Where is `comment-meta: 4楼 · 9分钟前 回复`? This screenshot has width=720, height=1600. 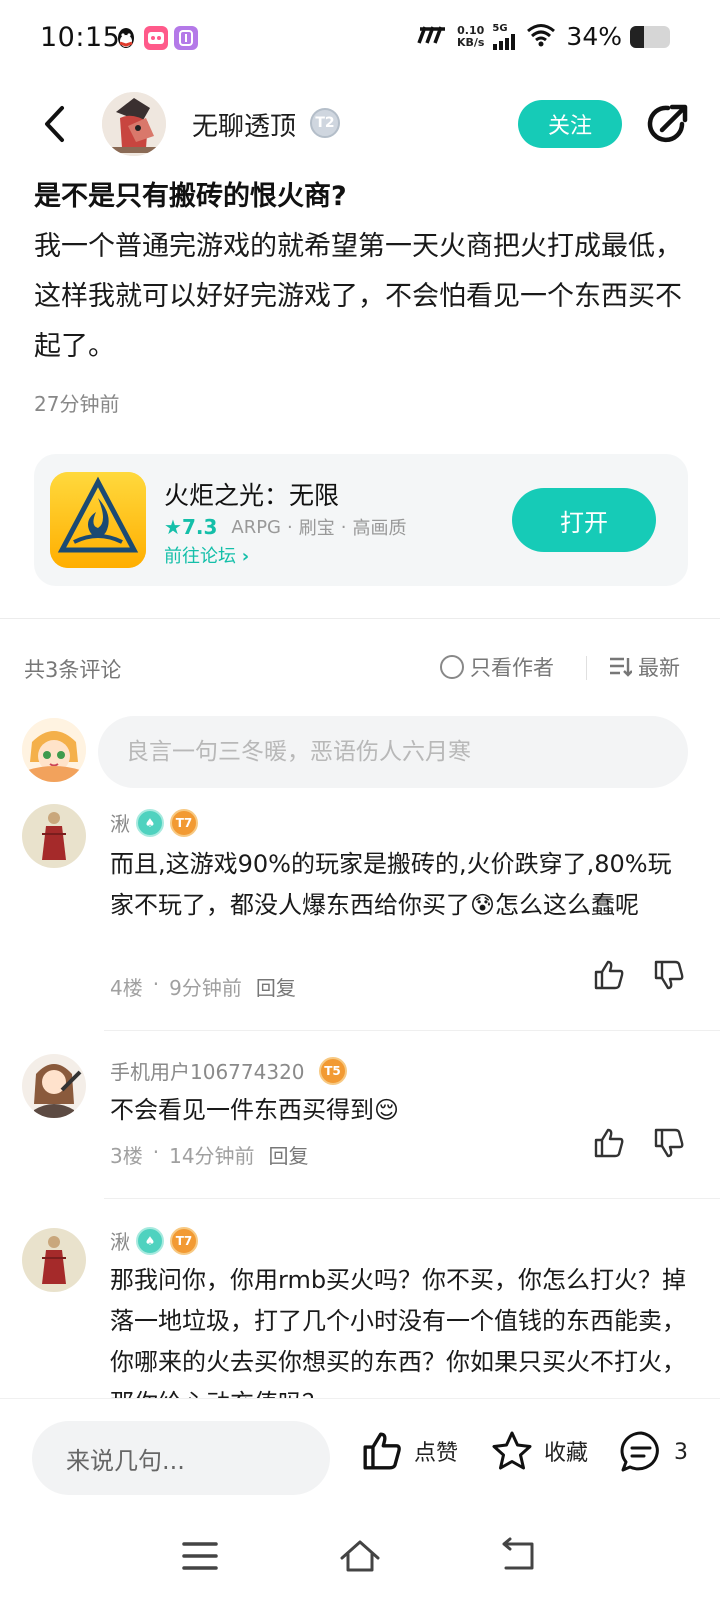
comment-meta: 4楼 · 9分钟前 回复 is located at coordinates (203, 986).